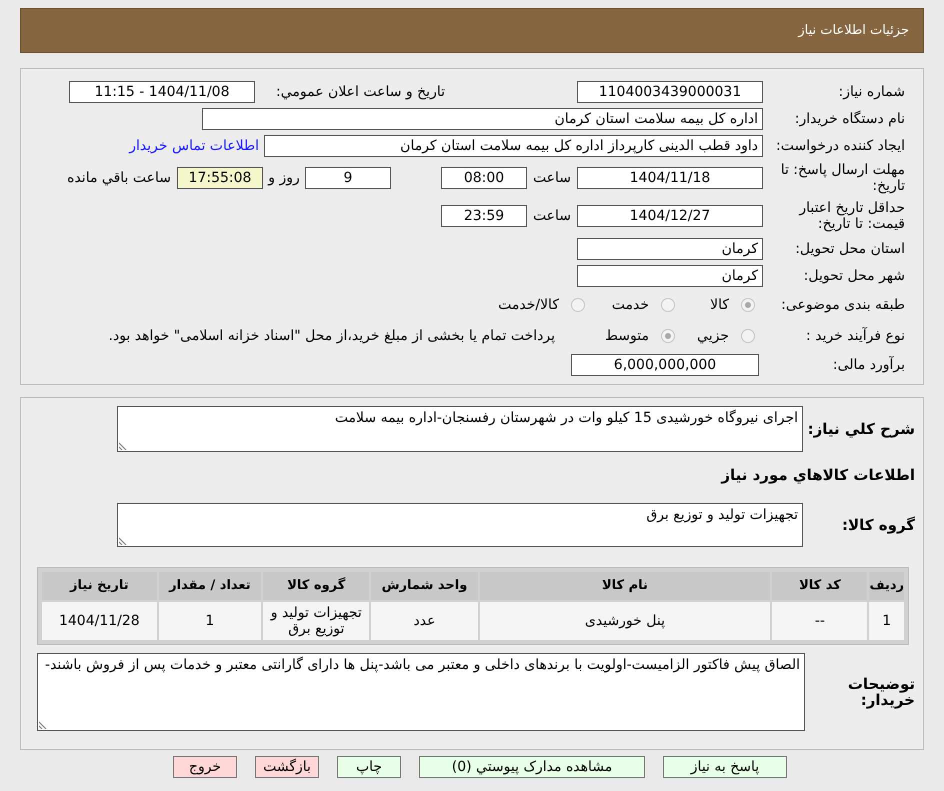  Describe the element at coordinates (316, 586) in the screenshot. I see `column-header: گروه کالا` at that location.